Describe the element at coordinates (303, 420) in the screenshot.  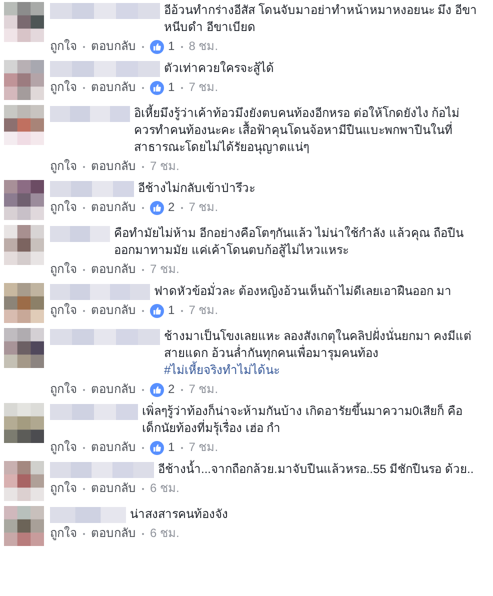
I see `comment-text: เพิ่ลๆรู้ว่าท้องก็น่าจะห้ามกันบ้าง เกิดอารัยขึ้นมาความ0เสียก็ คือเด็กนัยท้องที่มรุ้เรื่อง เฮ่อ กำ` at that location.